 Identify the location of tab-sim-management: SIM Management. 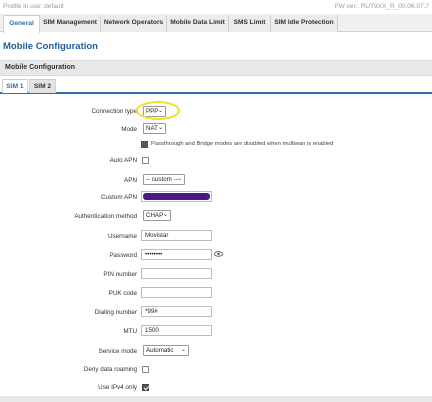
(70, 23).